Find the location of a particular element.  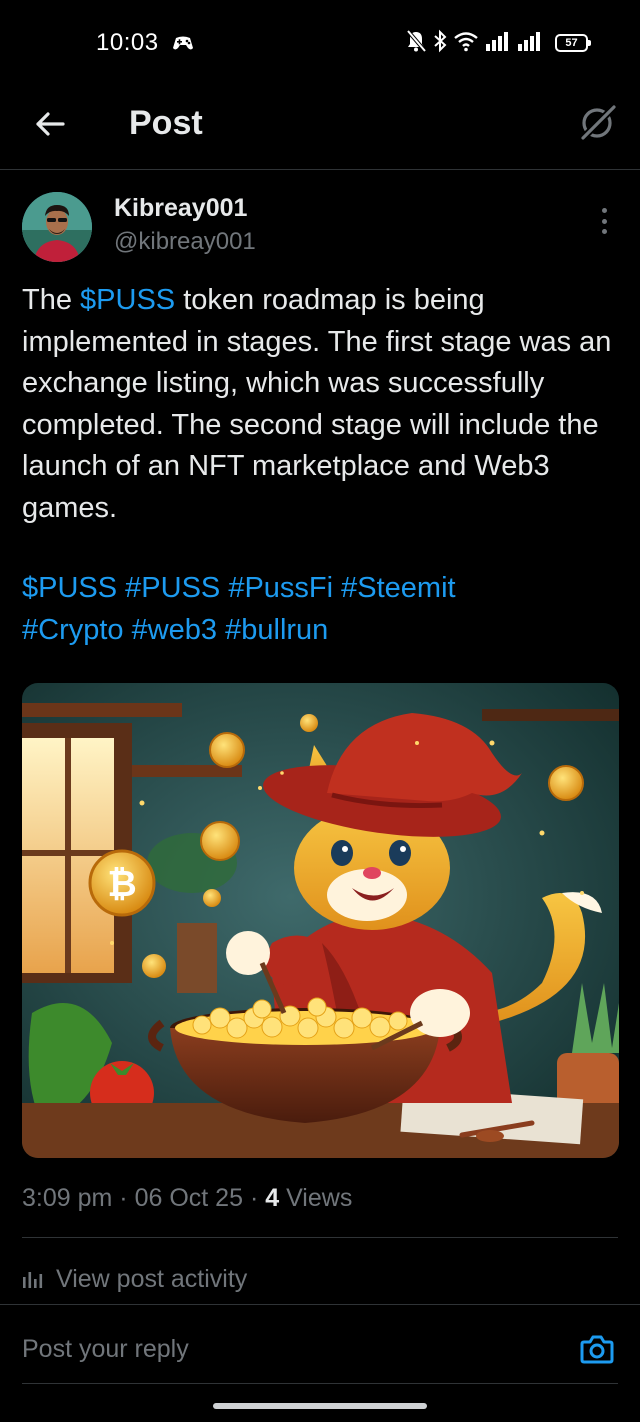

battery-level: 57 is located at coordinates (571, 43).